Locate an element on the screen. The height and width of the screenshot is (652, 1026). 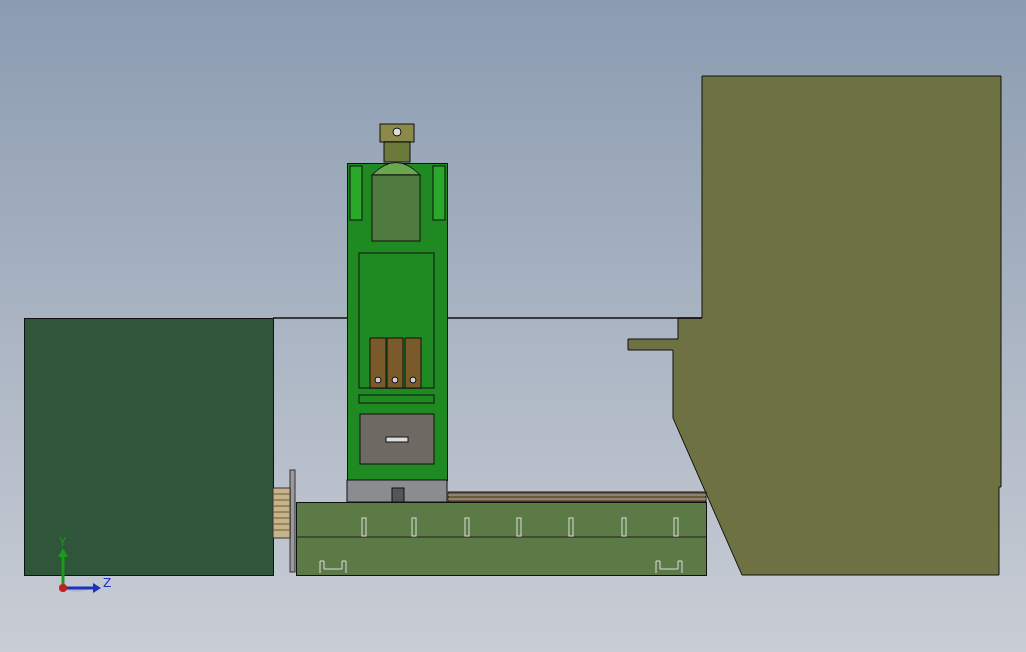
connector-drawing is located at coordinates (281, 513).